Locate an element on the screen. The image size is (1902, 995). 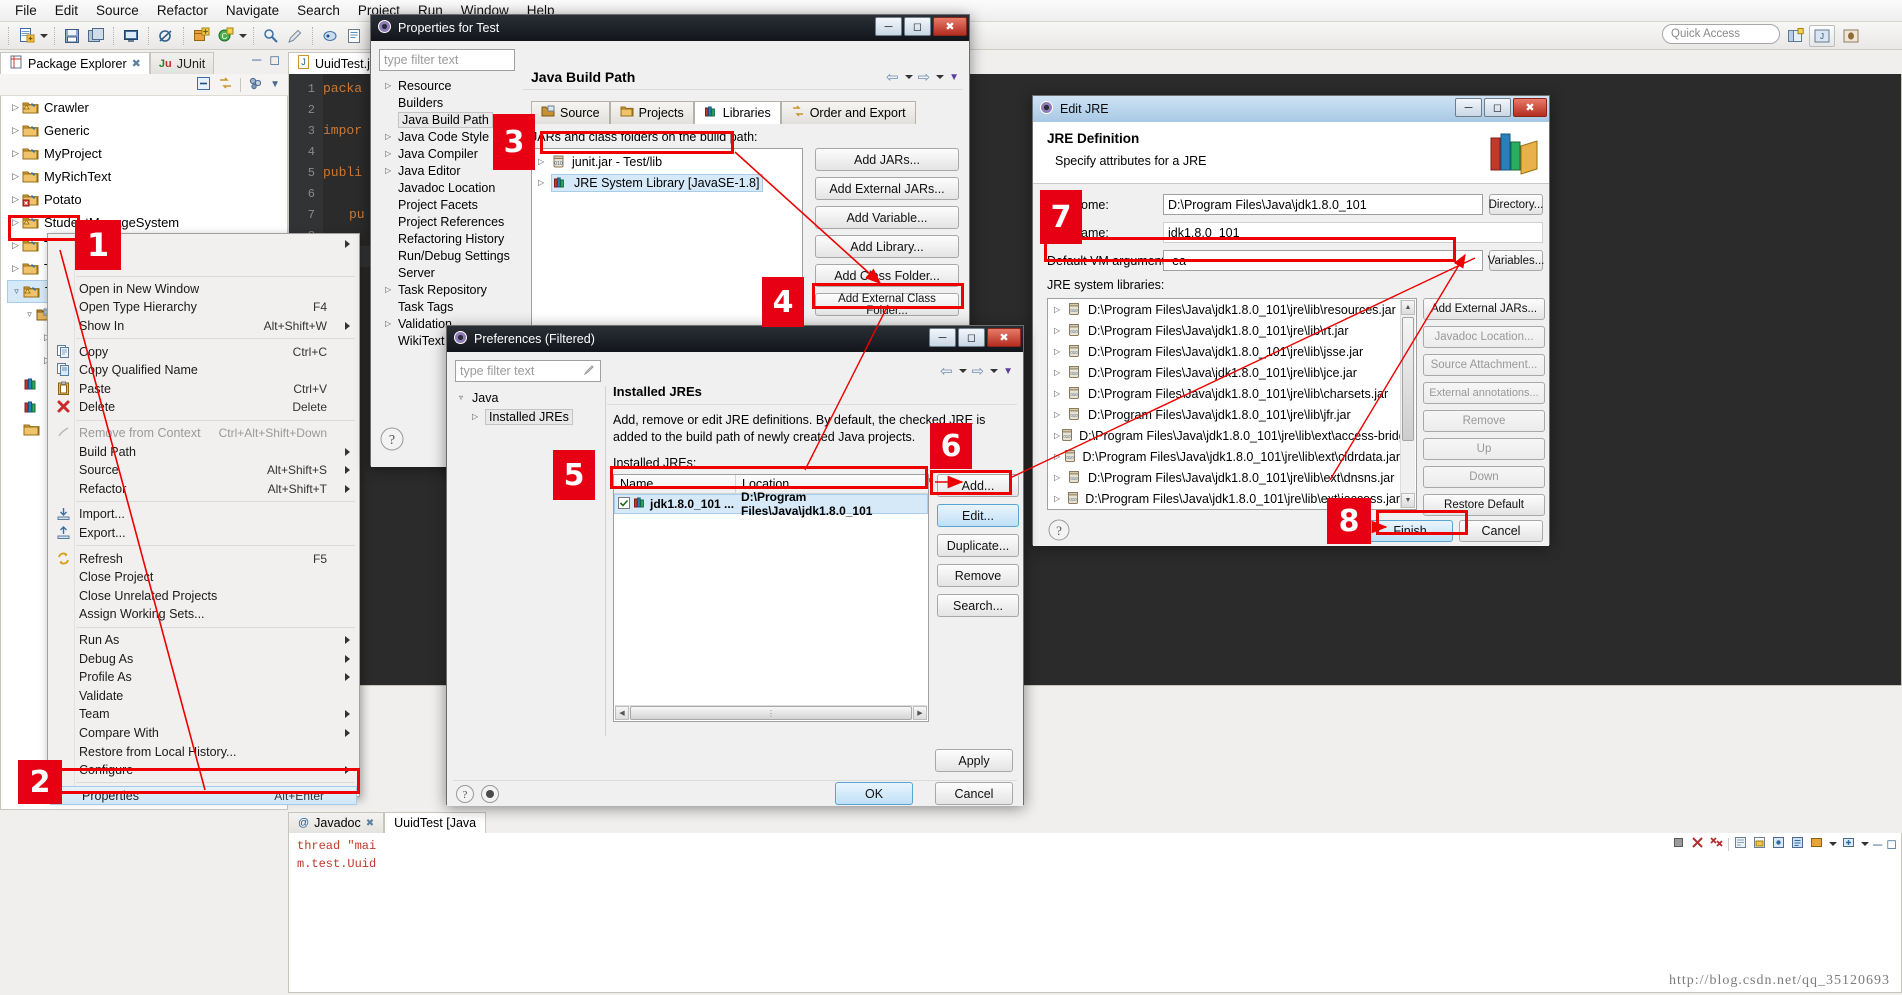
clear-filter-icon is located at coordinates (589, 371).